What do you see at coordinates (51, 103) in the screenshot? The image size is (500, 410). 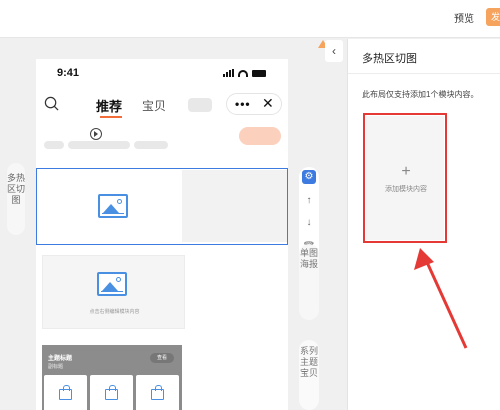 I see `search-icon` at bounding box center [51, 103].